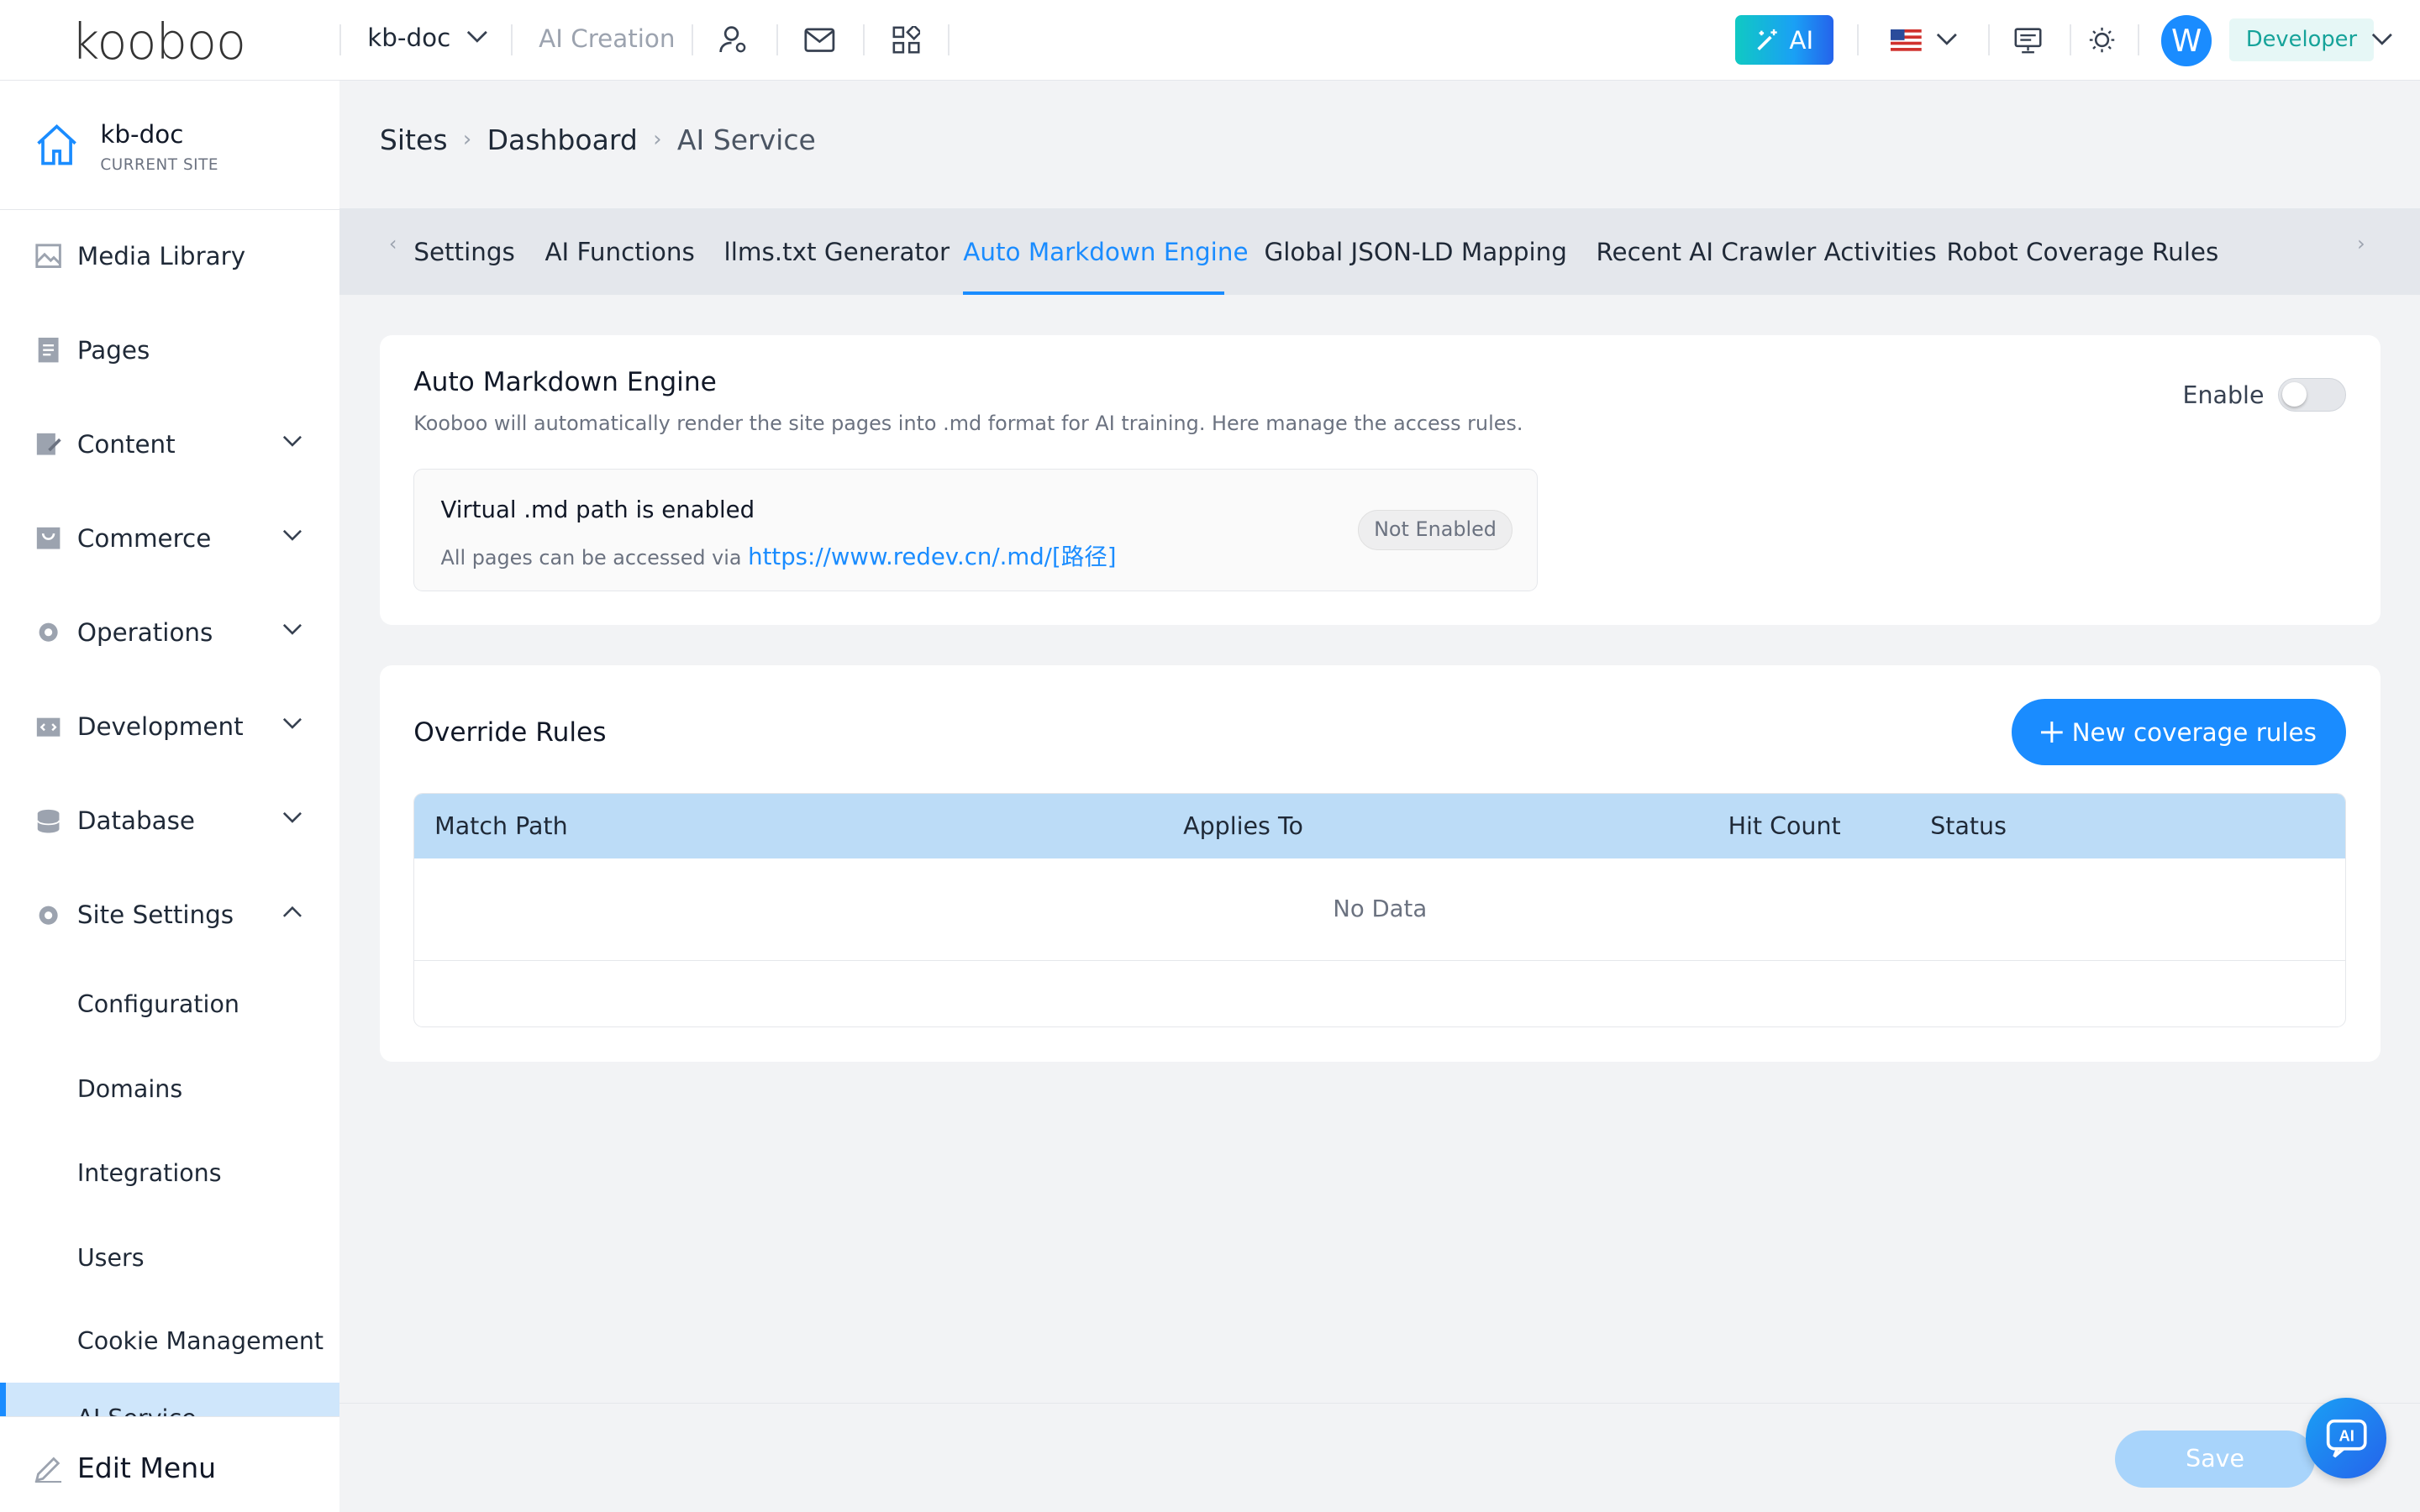 The image size is (2420, 1512). What do you see at coordinates (2215, 1459) in the screenshot?
I see `save-button: Save` at bounding box center [2215, 1459].